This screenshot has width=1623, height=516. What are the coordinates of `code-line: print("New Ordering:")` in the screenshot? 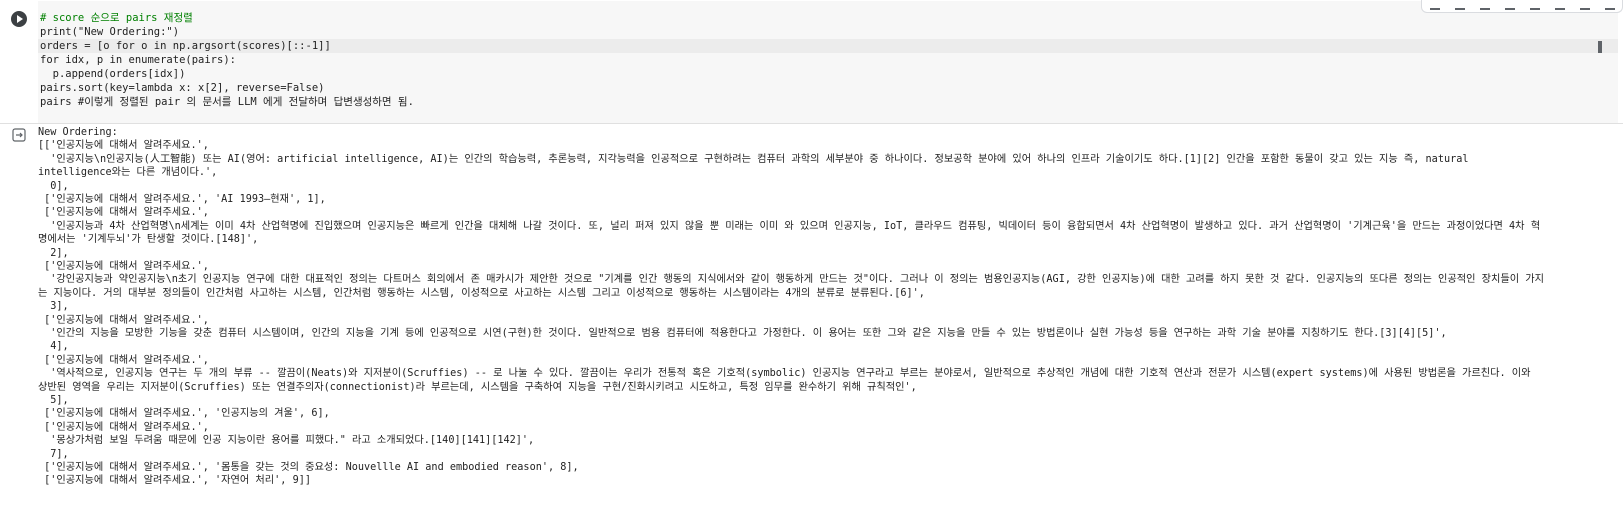 It's located at (109, 32).